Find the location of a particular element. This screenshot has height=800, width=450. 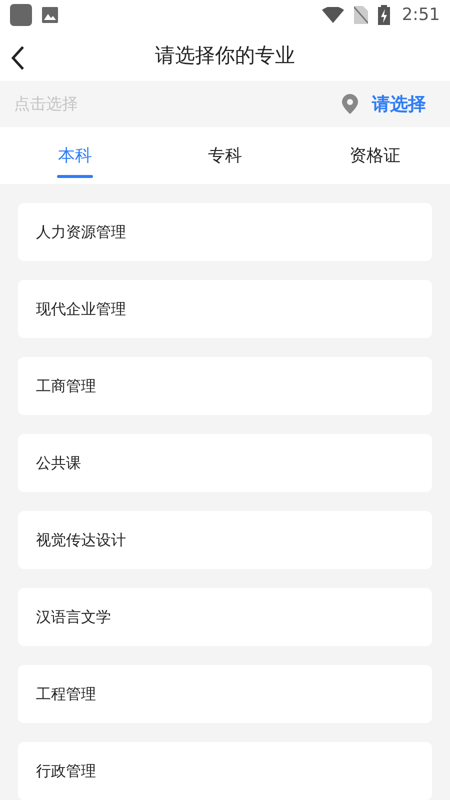

no-sim-icon is located at coordinates (361, 15).